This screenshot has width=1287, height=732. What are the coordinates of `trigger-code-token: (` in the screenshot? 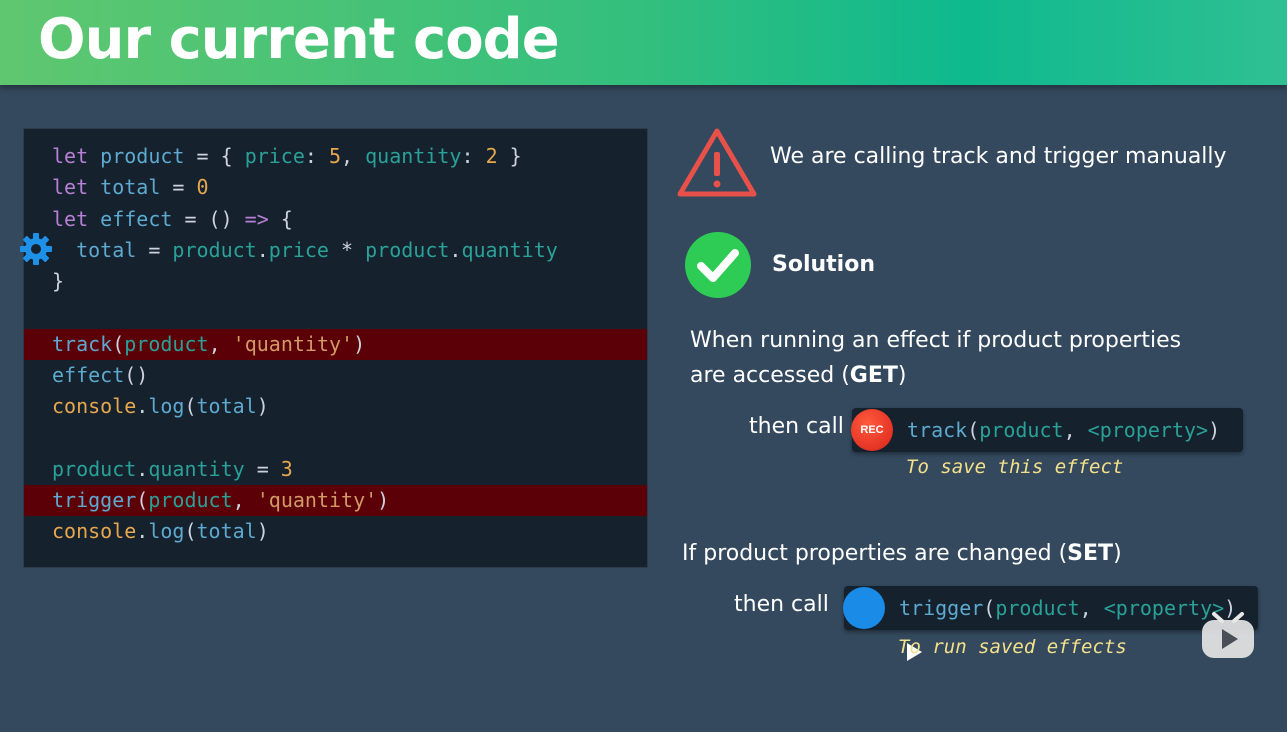 It's located at (989, 608).